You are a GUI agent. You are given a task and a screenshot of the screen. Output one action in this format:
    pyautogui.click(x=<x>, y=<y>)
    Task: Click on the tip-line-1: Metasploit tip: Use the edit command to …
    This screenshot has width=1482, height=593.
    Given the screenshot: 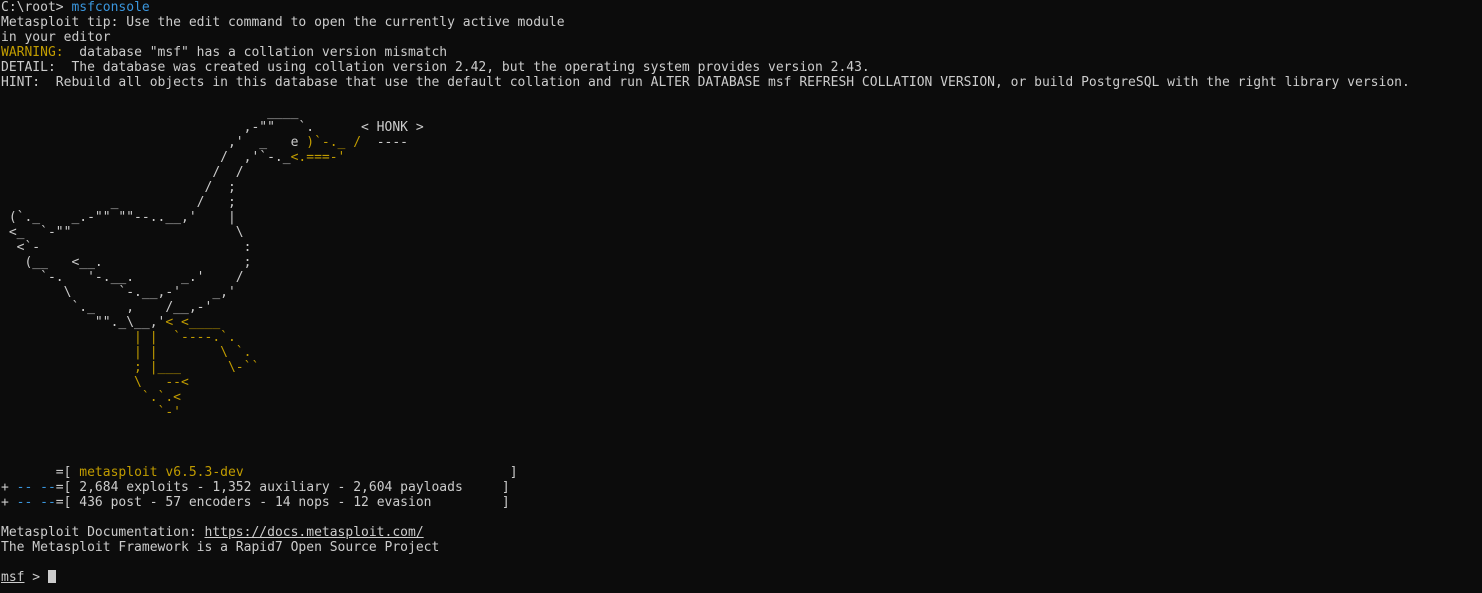 What is the action you would take?
    pyautogui.click(x=283, y=22)
    